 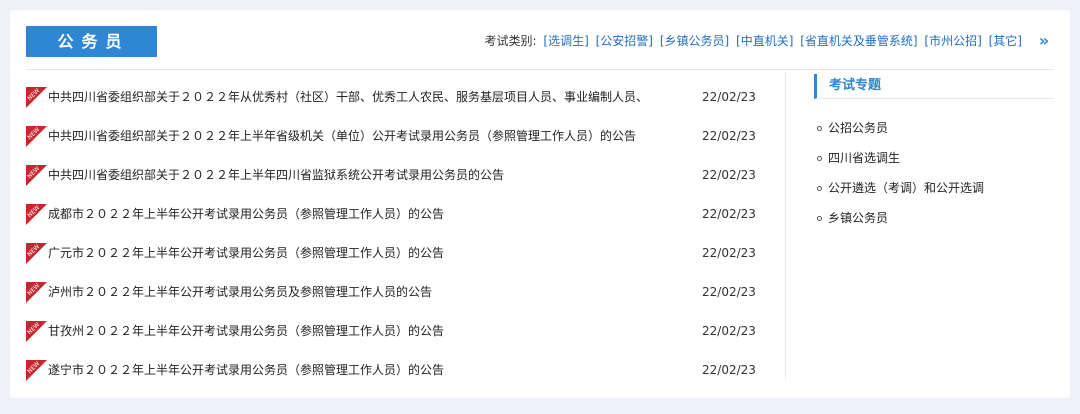 I want to click on news-title-link: 中共四川省委组织部关于２０２２年上半年四川省监狱系统公开考试录用公务员的公告, so click(x=368, y=175).